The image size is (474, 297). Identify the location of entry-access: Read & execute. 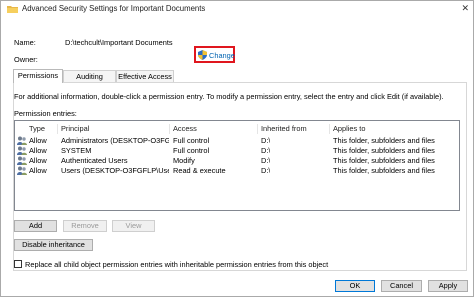
(199, 170).